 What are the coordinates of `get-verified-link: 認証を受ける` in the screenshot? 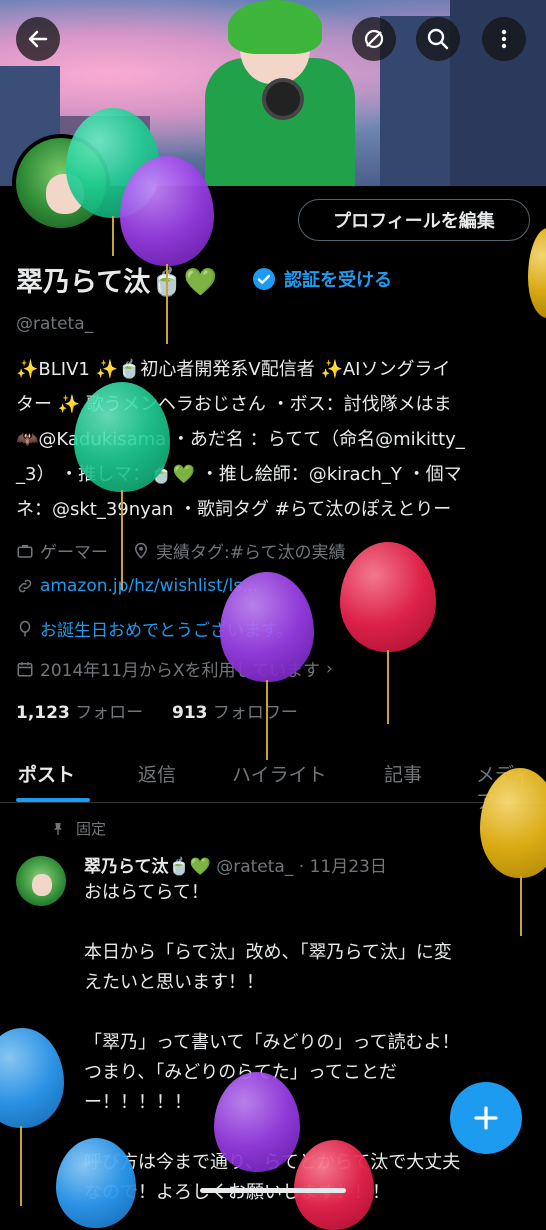 It's located at (322, 279).